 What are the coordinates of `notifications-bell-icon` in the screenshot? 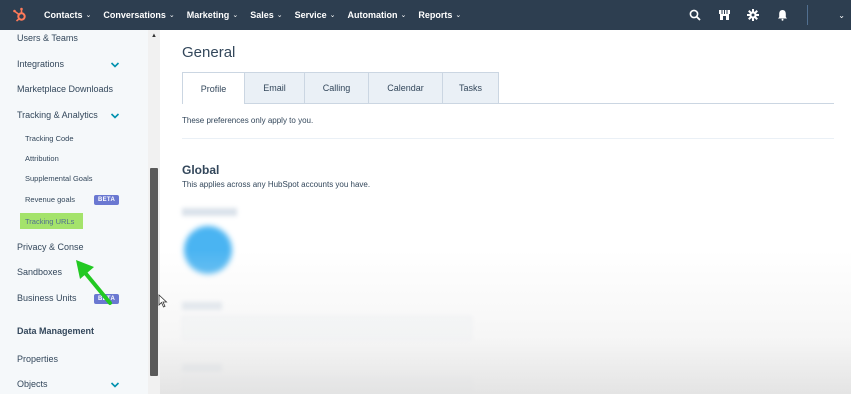 It's located at (782, 15).